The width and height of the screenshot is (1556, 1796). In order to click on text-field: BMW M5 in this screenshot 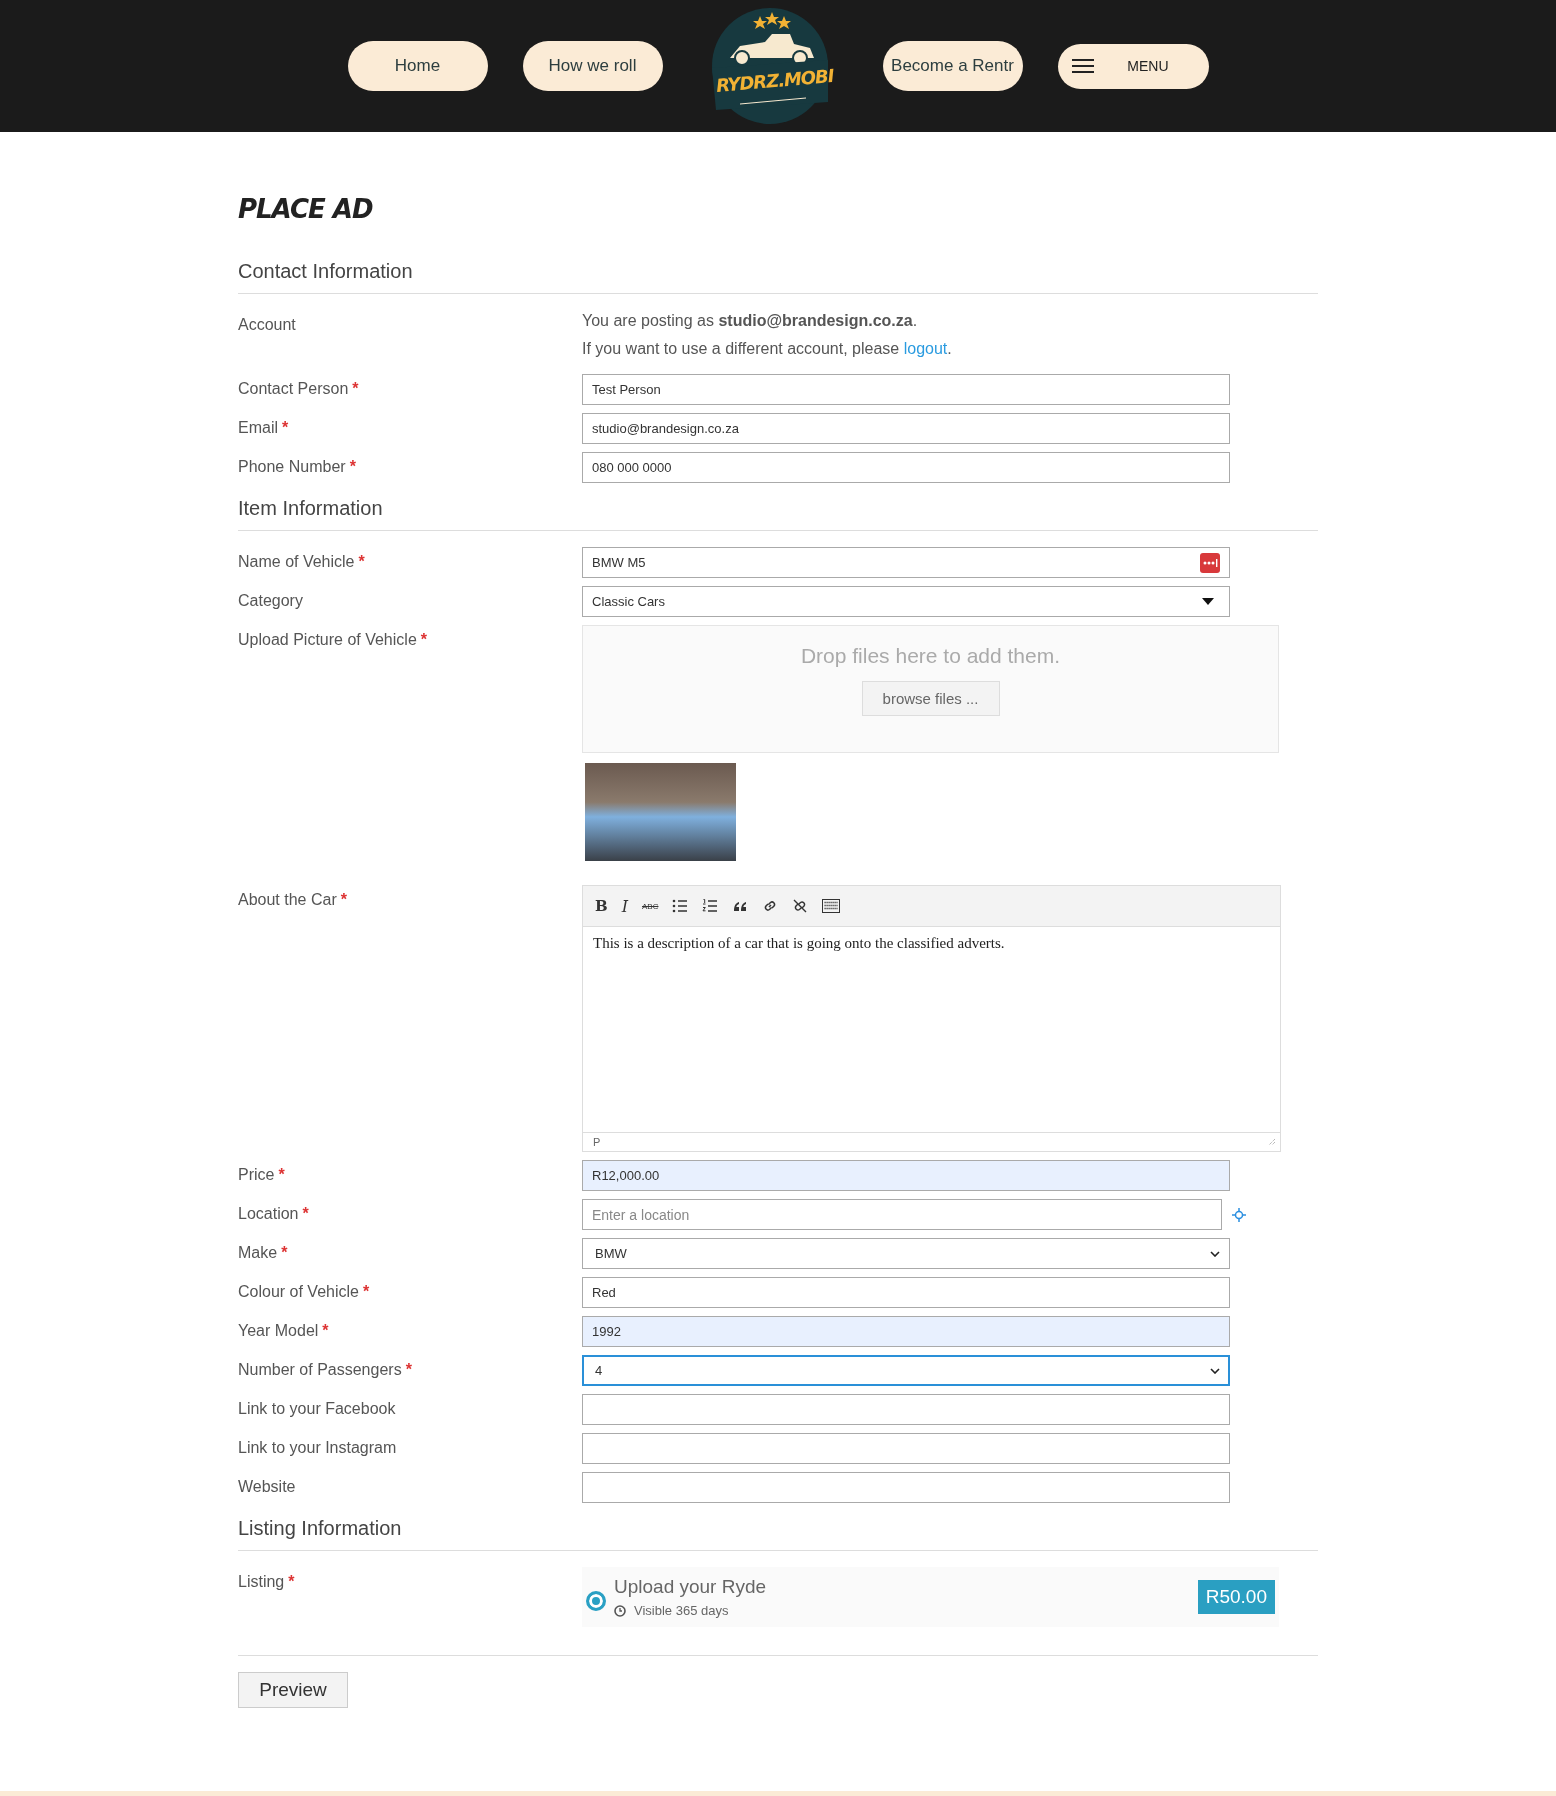, I will do `click(906, 562)`.